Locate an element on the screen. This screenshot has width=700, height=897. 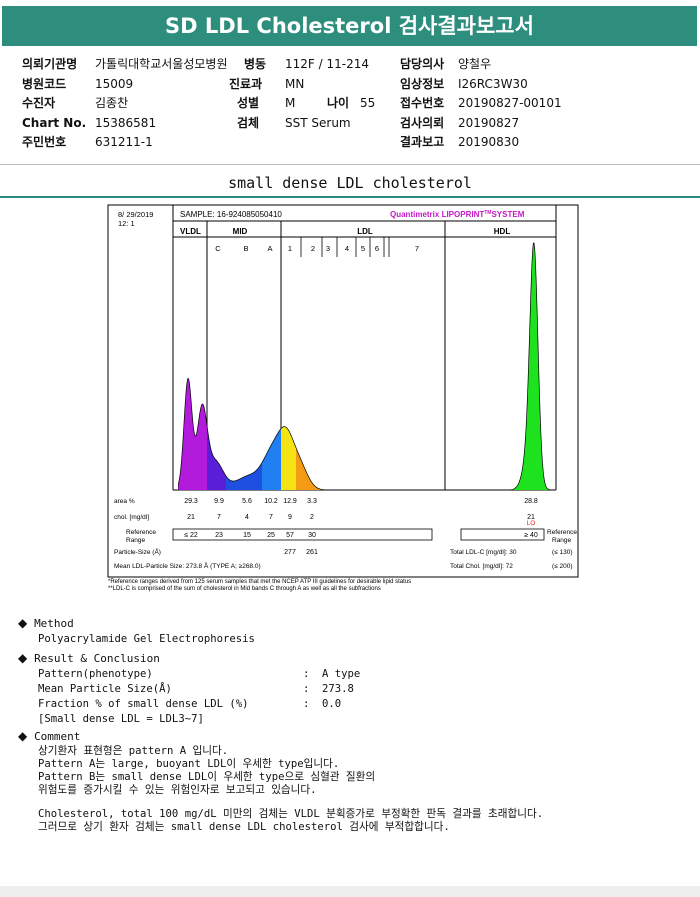
inst-value: 가톨릭대학교서울성모병원 is located at coordinates (161, 64).